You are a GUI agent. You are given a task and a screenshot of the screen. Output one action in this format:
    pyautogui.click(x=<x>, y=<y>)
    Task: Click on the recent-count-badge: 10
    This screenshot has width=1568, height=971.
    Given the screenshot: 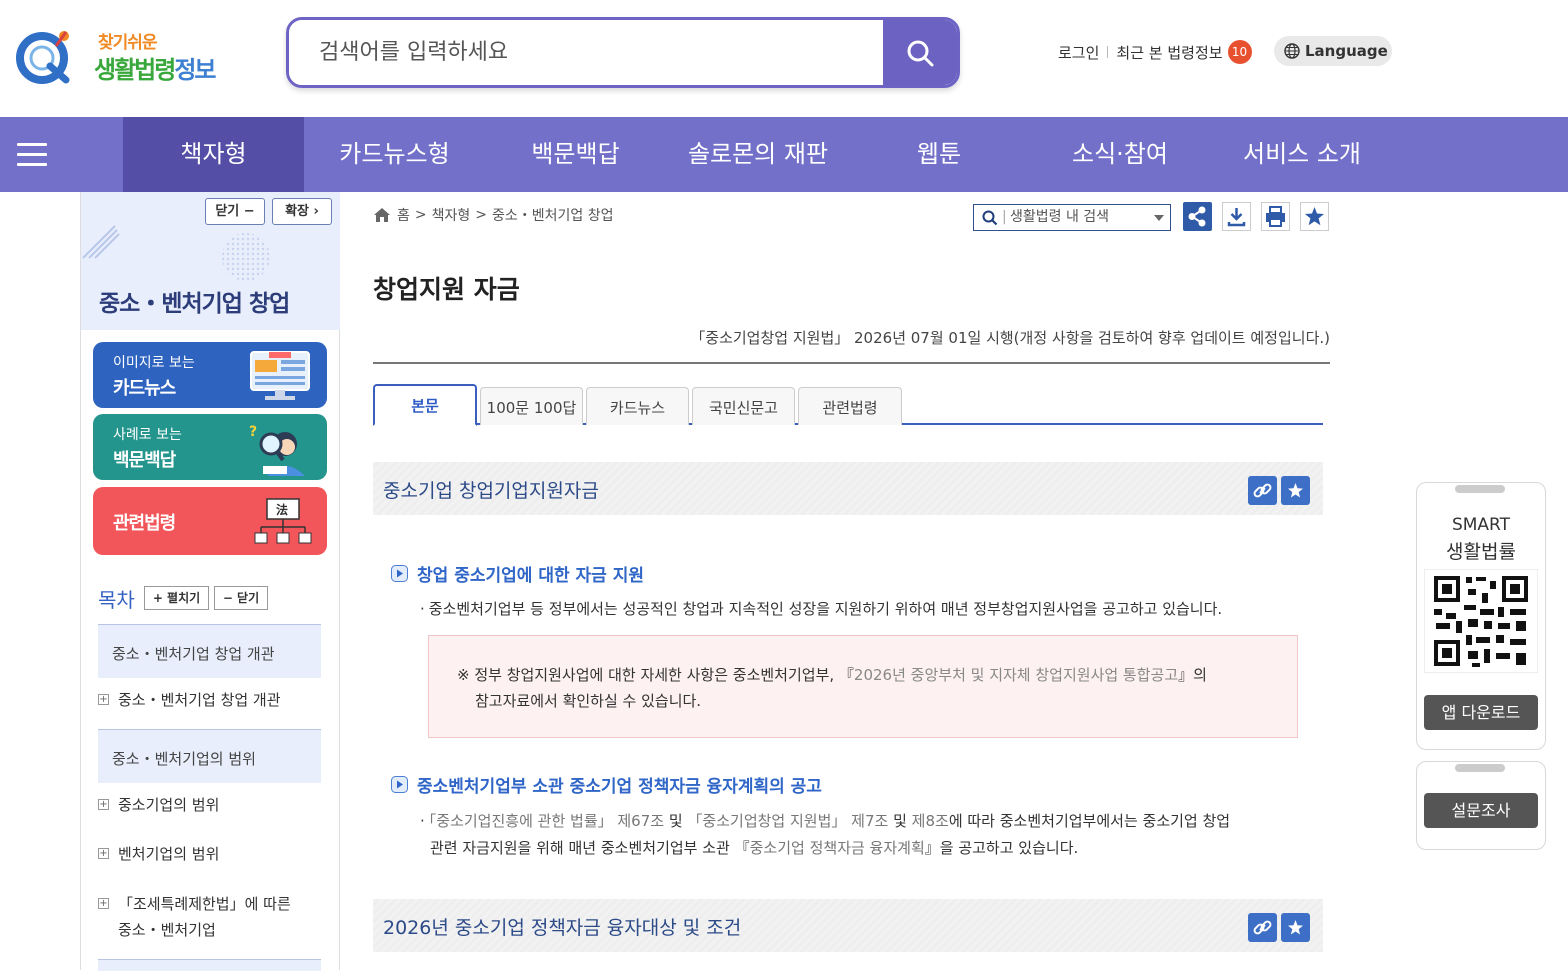 What is the action you would take?
    pyautogui.click(x=1239, y=52)
    